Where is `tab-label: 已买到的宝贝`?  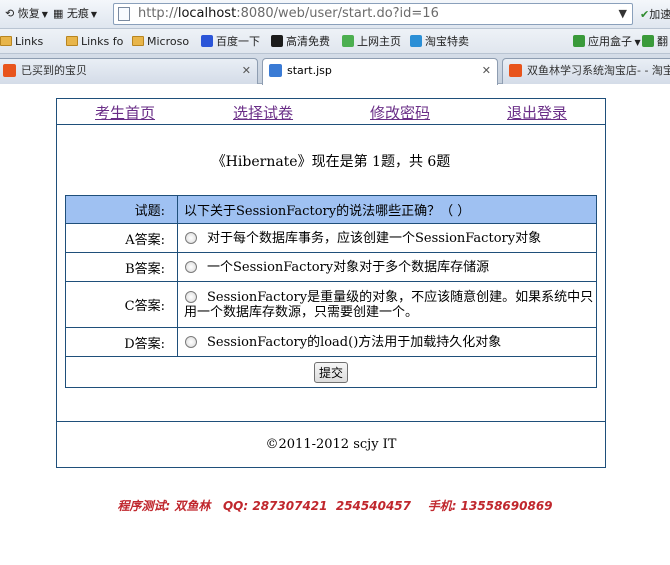 tab-label: 已买到的宝贝 is located at coordinates (54, 70).